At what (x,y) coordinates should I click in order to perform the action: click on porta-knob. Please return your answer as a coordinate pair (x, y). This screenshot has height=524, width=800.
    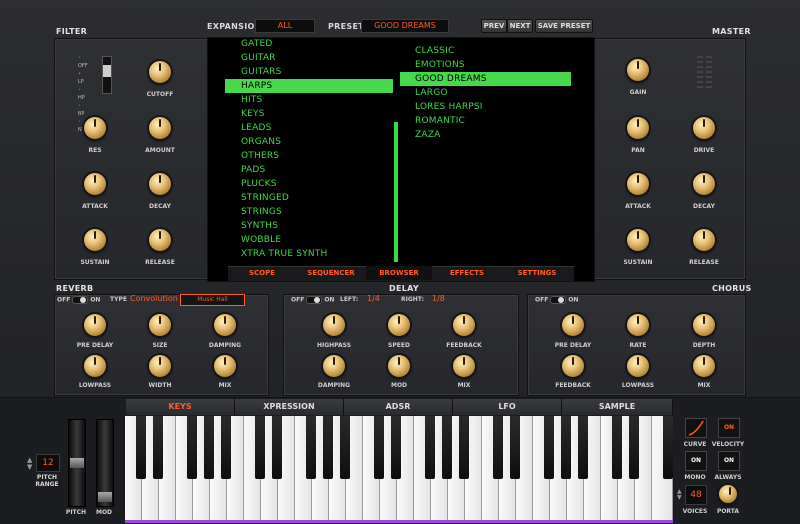
    Looking at the image, I should click on (728, 494).